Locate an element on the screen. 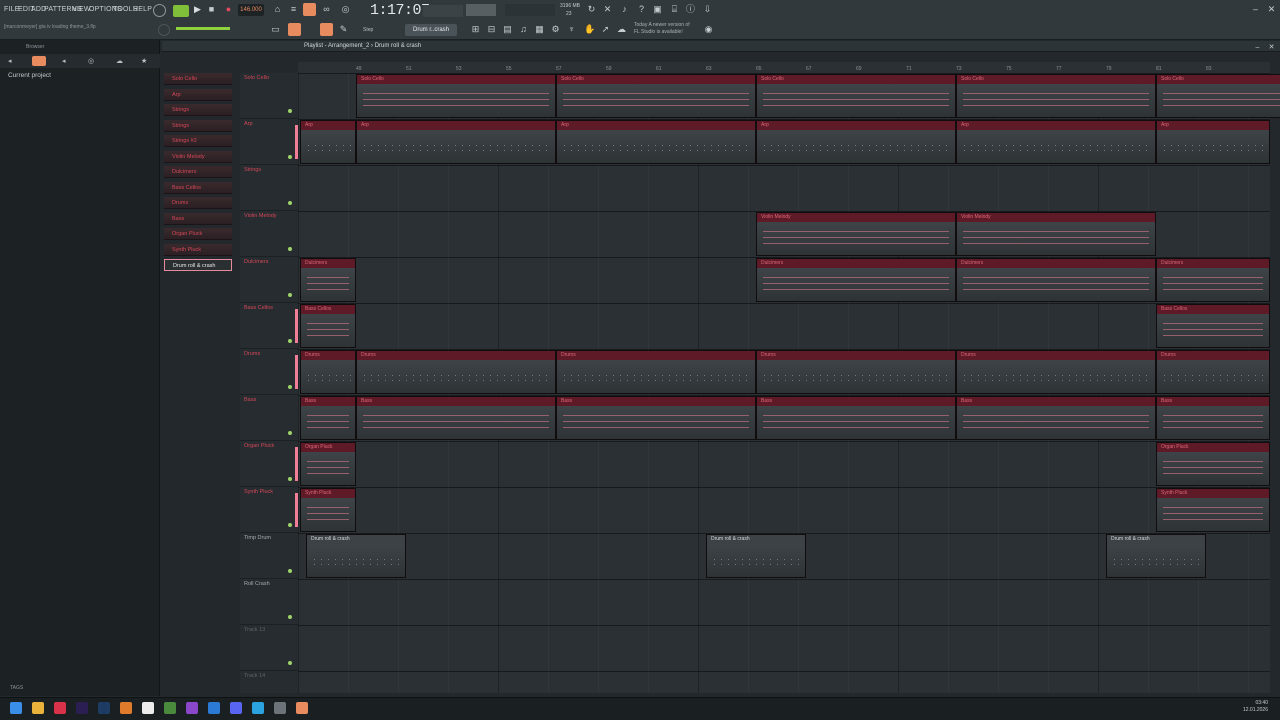  folder-icon is located at coordinates (39, 61).